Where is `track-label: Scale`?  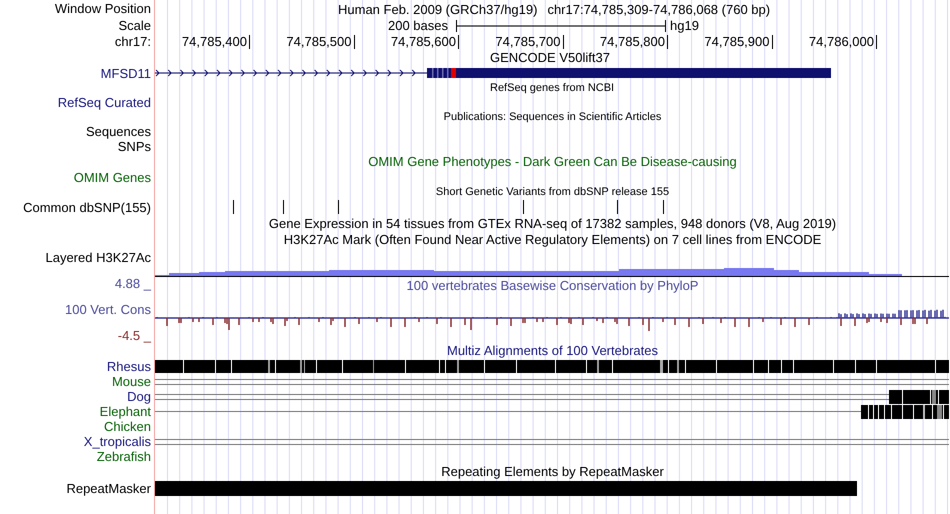
track-label: Scale is located at coordinates (134, 25).